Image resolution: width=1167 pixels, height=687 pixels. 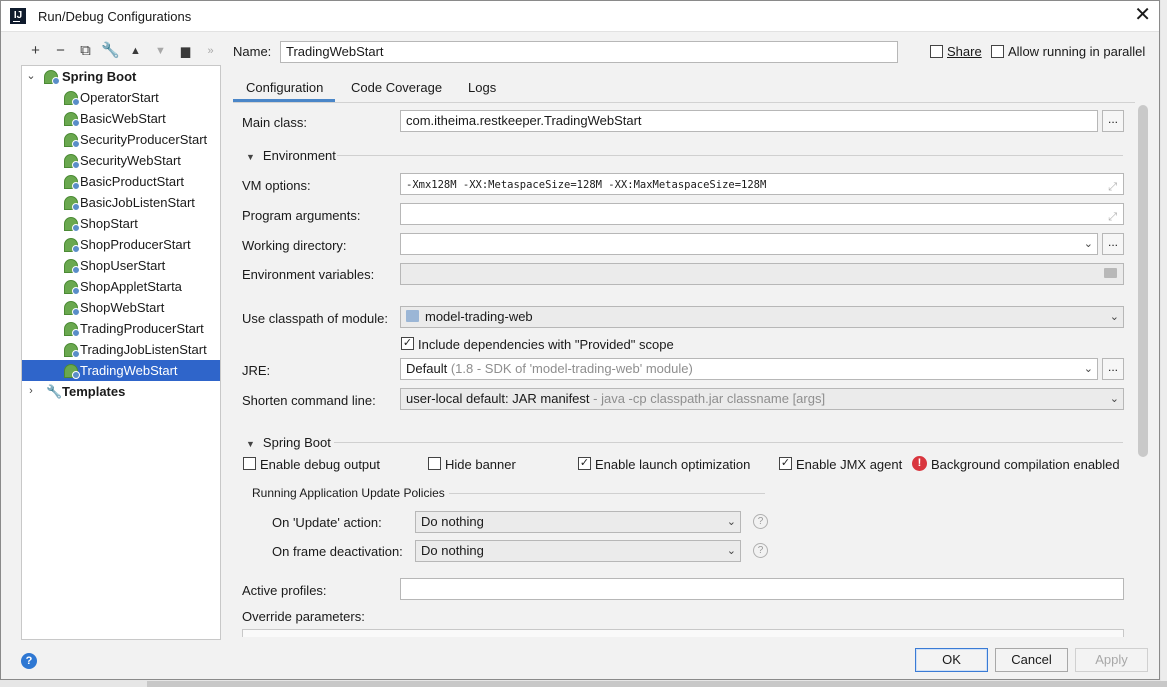 I want to click on window-shadow-right, so click(x=1164, y=343).